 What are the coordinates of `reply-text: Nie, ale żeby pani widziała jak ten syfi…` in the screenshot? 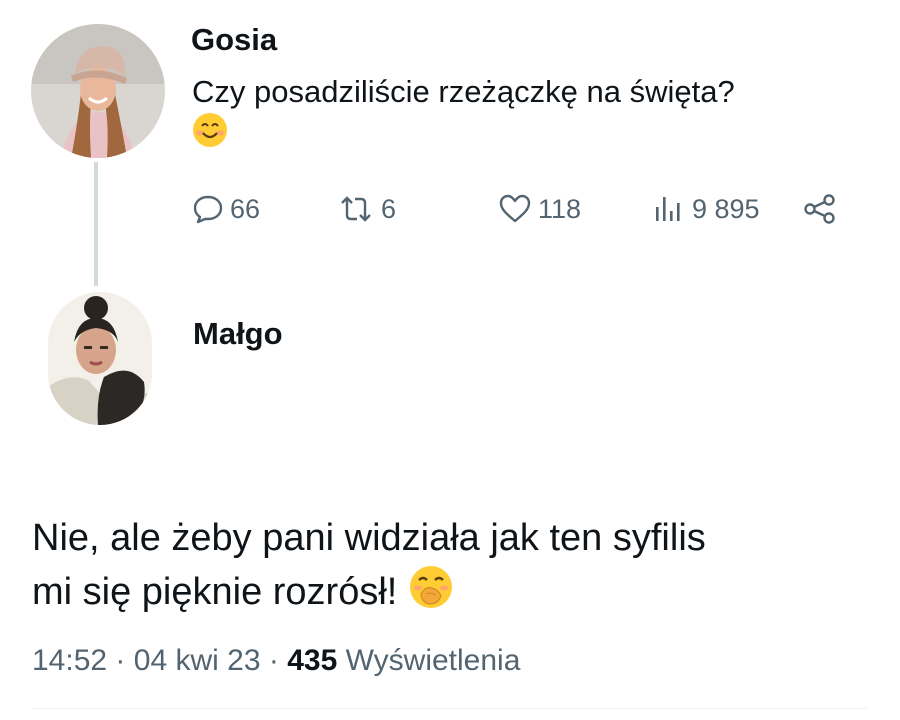 It's located at (452, 568).